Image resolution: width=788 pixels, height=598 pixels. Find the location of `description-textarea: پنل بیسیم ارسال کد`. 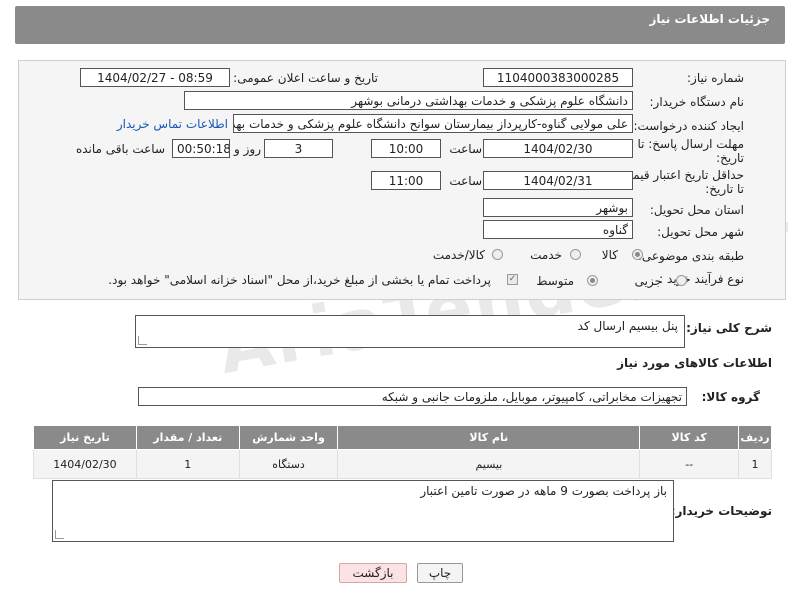

description-textarea: پنل بیسیم ارسال کد is located at coordinates (410, 331).